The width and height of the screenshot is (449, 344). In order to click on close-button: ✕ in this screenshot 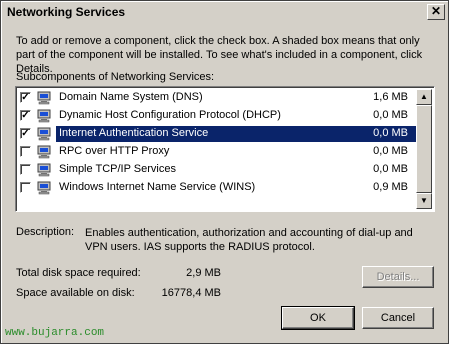, I will do `click(436, 12)`.